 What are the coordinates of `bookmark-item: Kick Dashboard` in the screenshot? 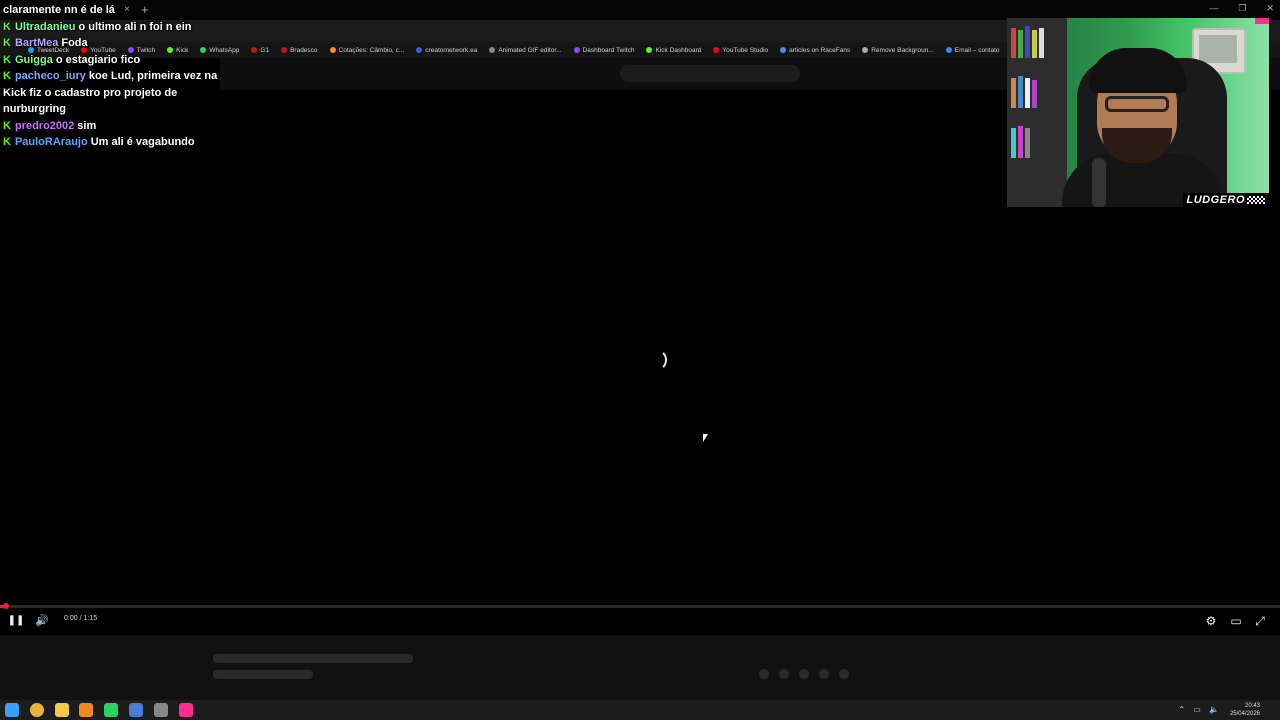 It's located at (673, 50).